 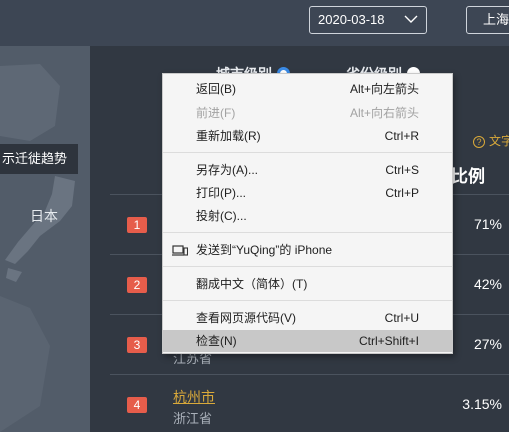 What do you see at coordinates (482, 404) in the screenshot?
I see `ratio-value: 3.15%` at bounding box center [482, 404].